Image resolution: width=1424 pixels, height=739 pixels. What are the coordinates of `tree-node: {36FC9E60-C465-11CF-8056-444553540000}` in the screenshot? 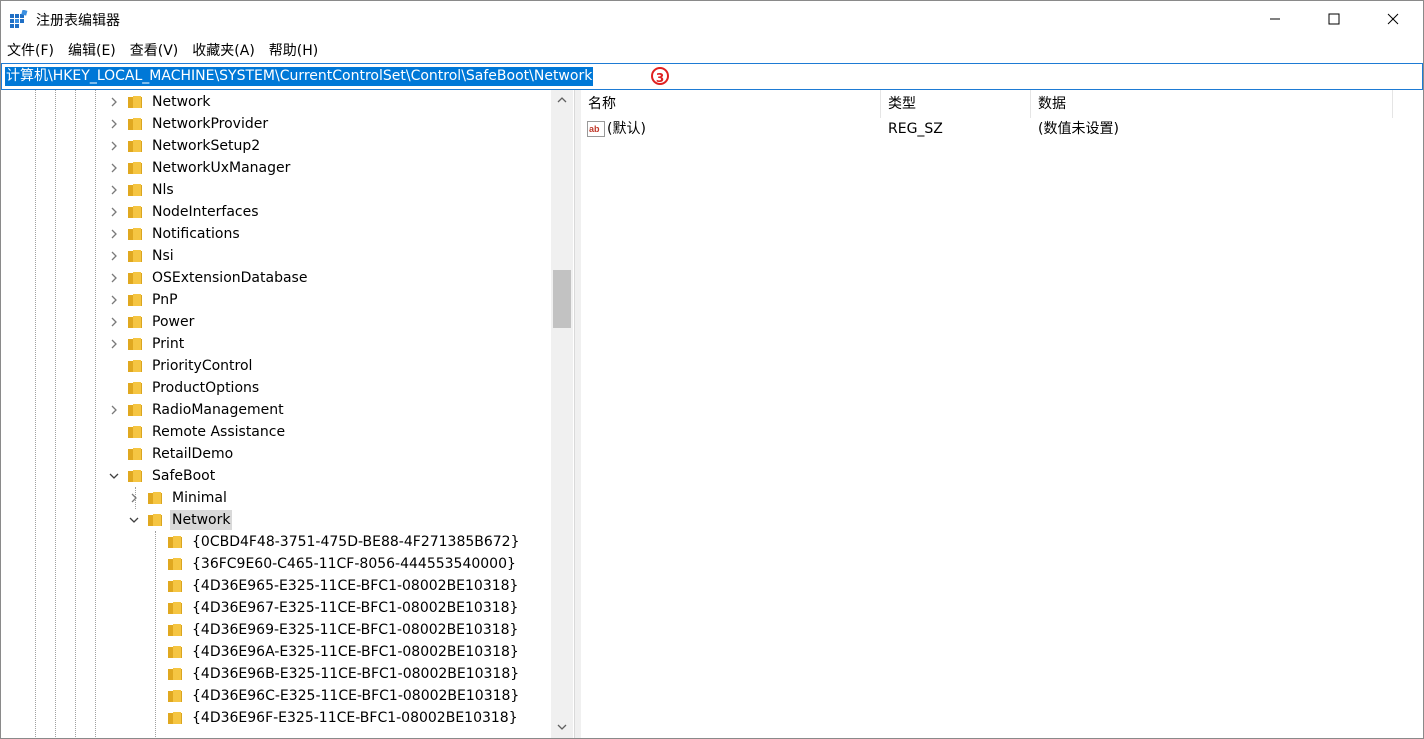 It's located at (333, 564).